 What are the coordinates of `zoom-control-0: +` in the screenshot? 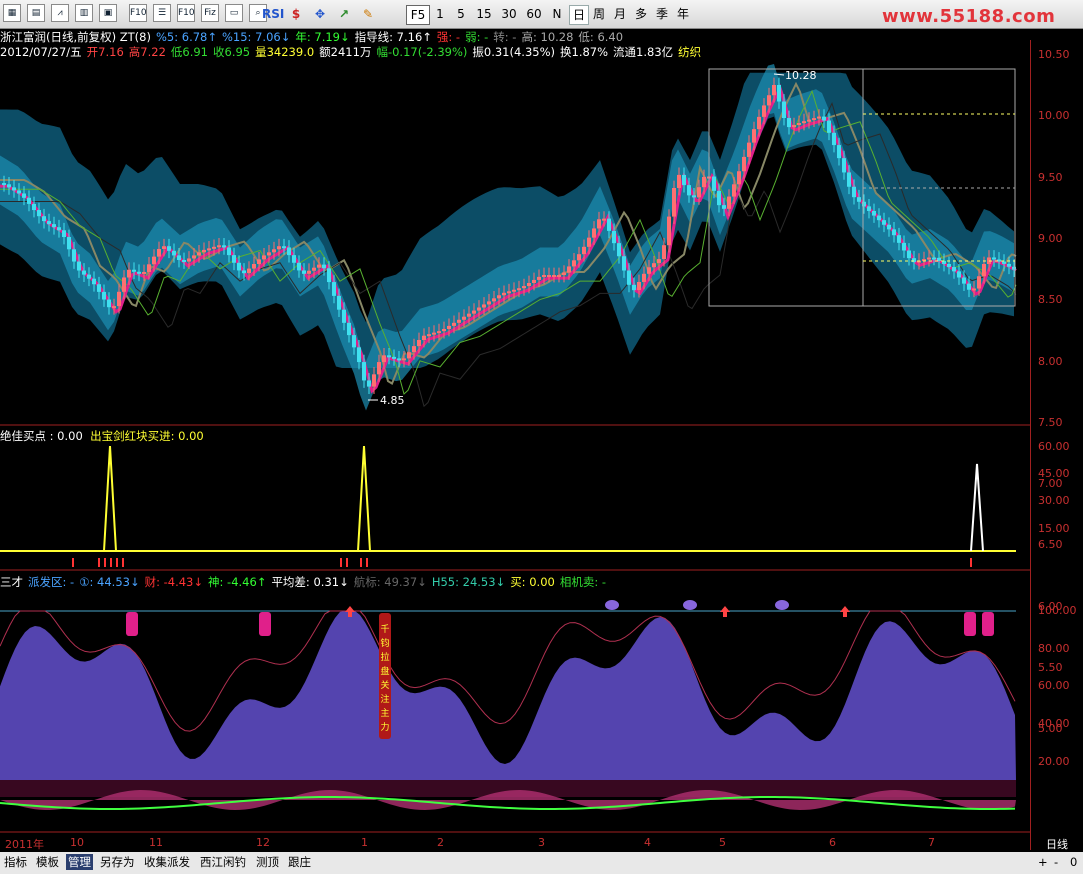 It's located at (1043, 862).